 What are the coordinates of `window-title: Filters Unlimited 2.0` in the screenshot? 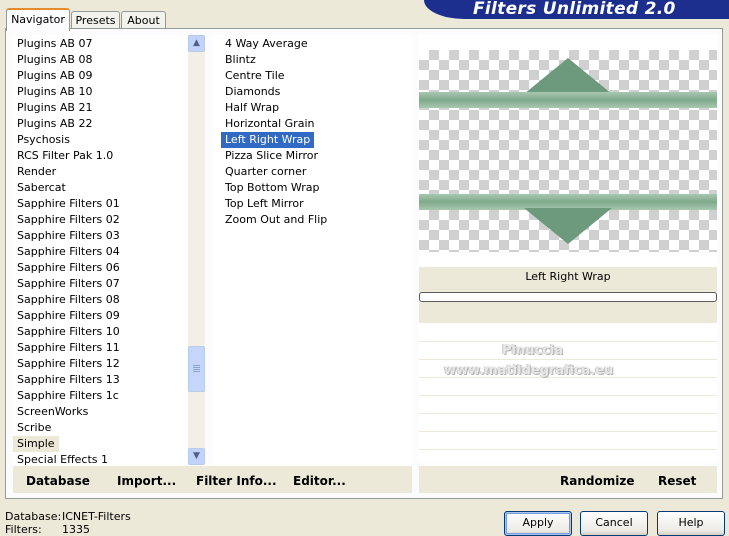 It's located at (574, 9).